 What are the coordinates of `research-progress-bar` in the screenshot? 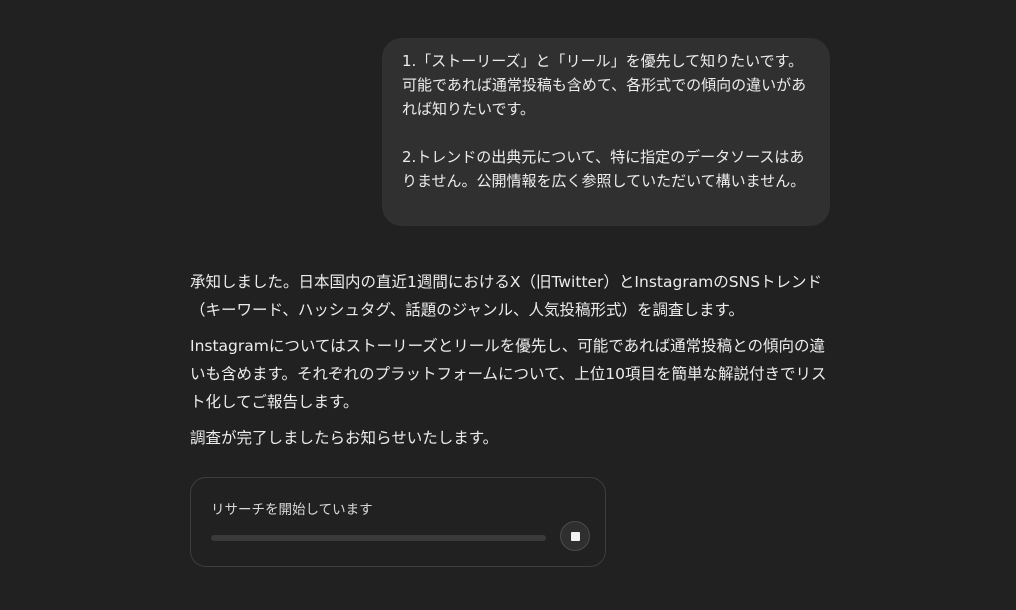 It's located at (378, 538).